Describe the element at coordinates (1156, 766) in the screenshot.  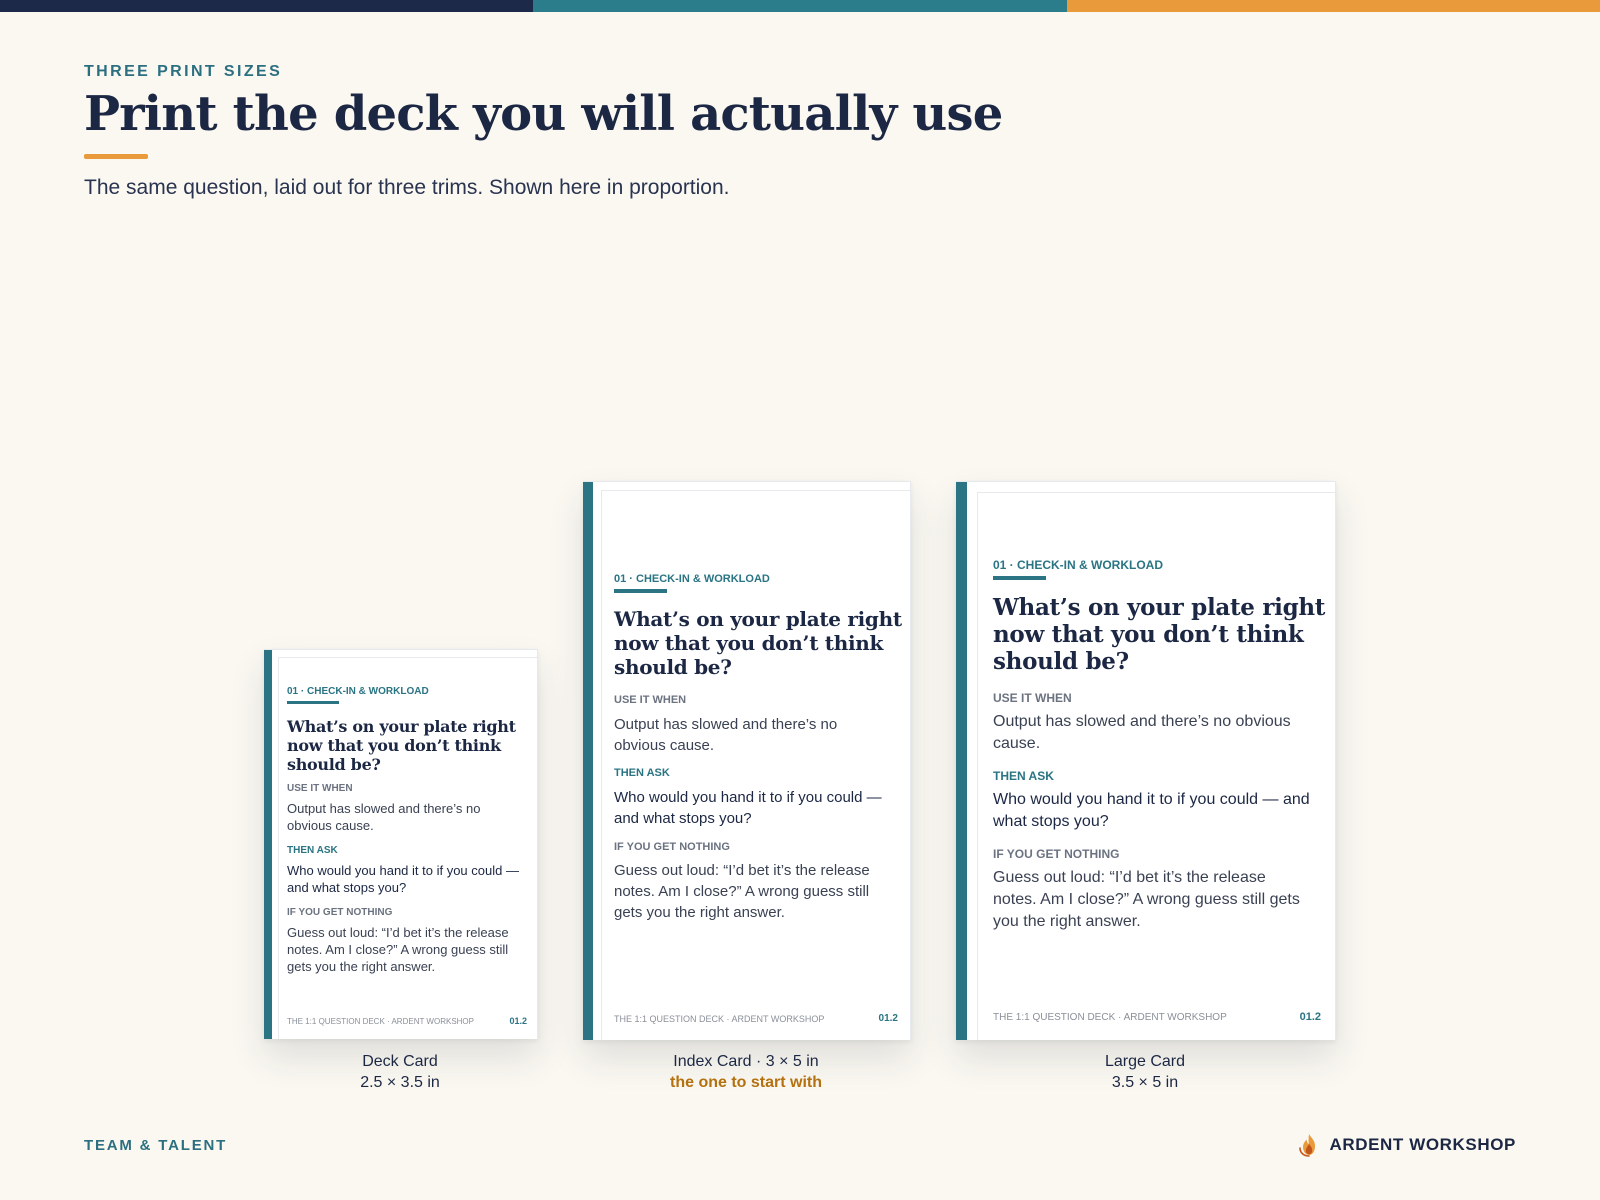
I see `card-trim-border` at that location.